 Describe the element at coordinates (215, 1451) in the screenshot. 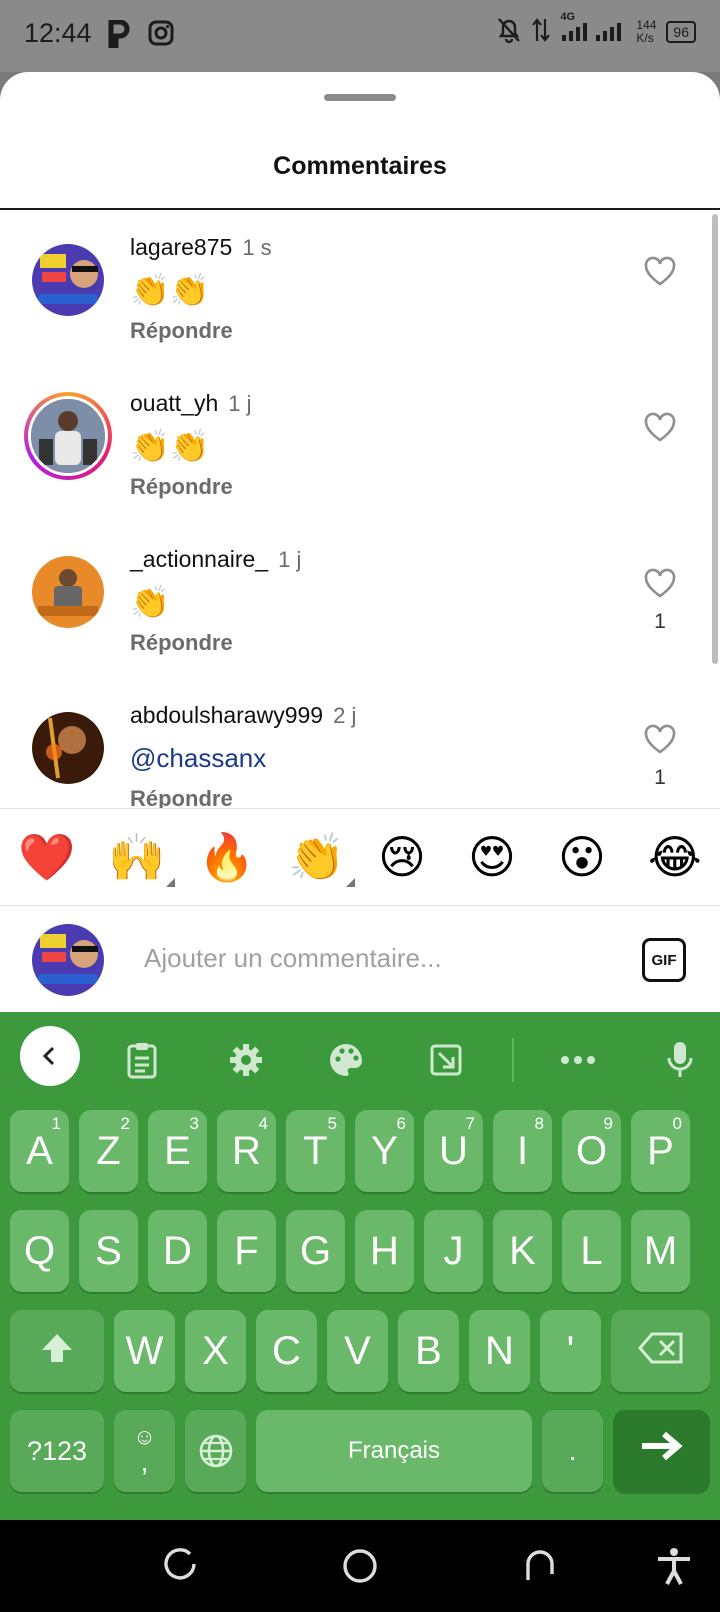

I see `language-globe-icon` at that location.